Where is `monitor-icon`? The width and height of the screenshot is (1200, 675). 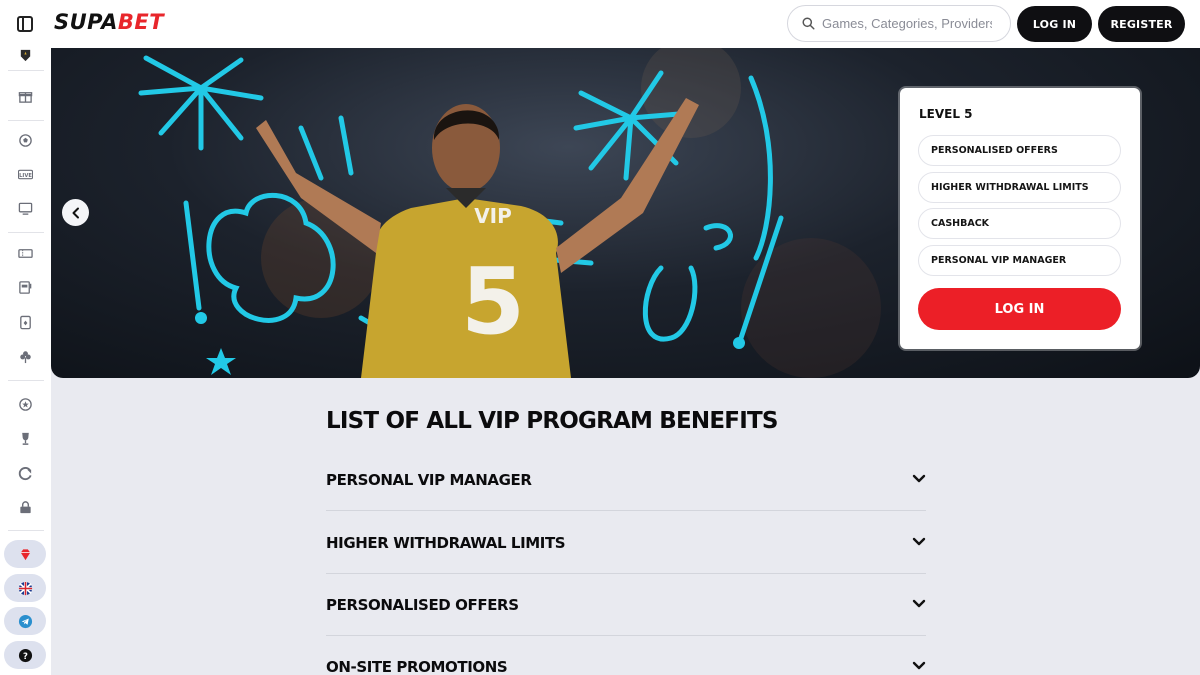
monitor-icon is located at coordinates (25, 208).